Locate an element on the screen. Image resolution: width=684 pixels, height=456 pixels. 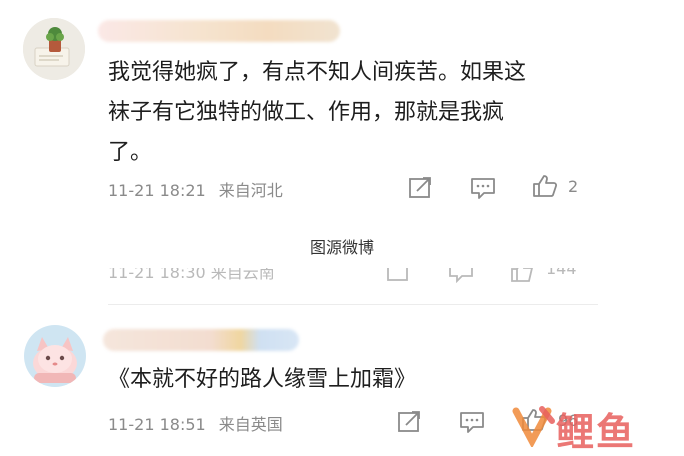
like-count: 2 is located at coordinates (573, 186).